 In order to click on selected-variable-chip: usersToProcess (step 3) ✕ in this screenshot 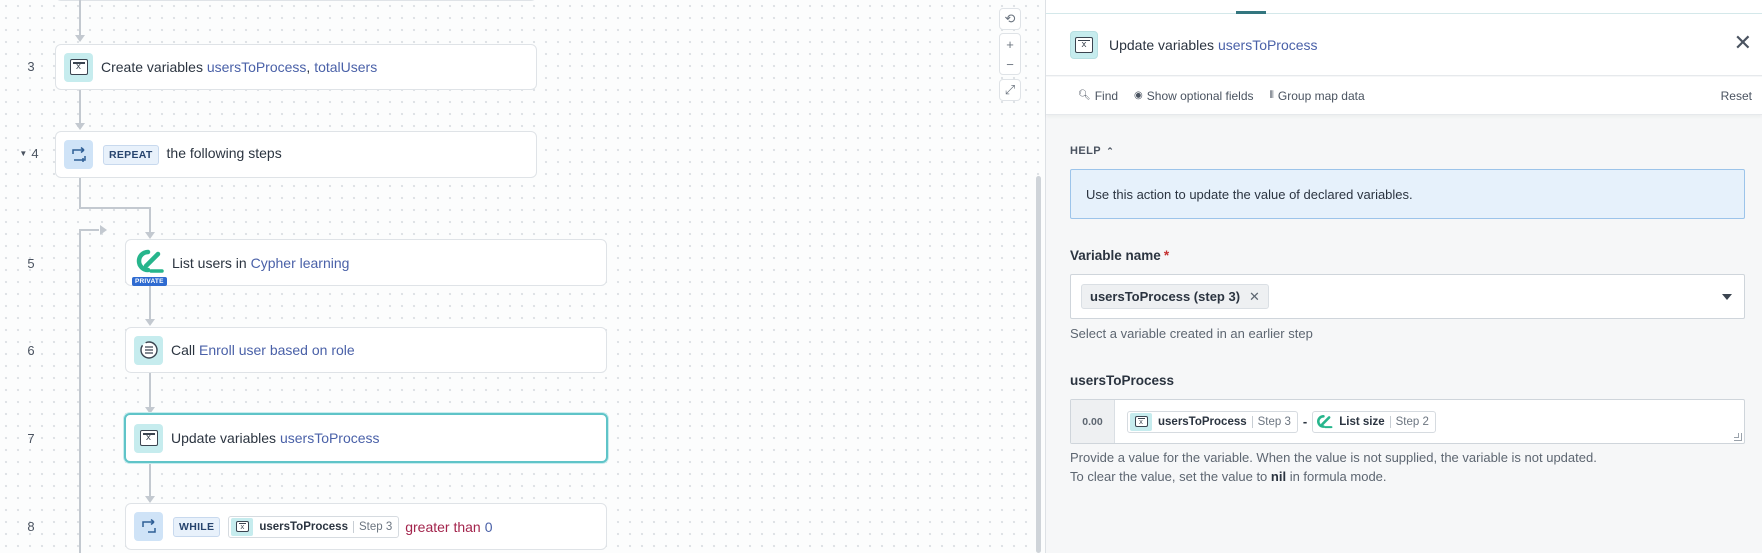, I will do `click(1175, 296)`.